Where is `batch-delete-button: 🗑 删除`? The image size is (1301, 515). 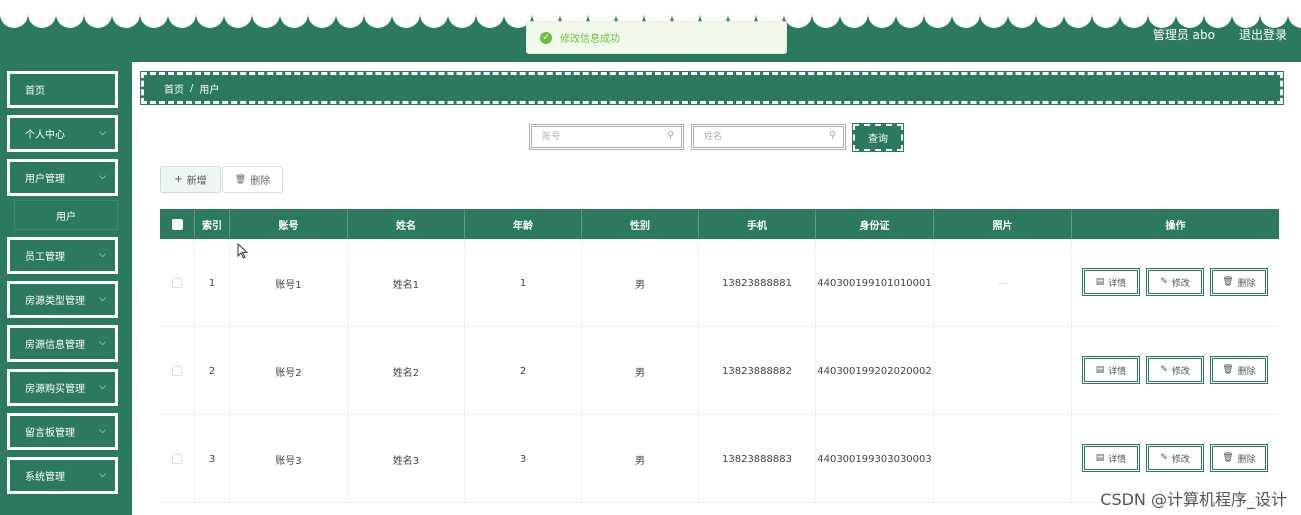
batch-delete-button: 🗑 删除 is located at coordinates (252, 179).